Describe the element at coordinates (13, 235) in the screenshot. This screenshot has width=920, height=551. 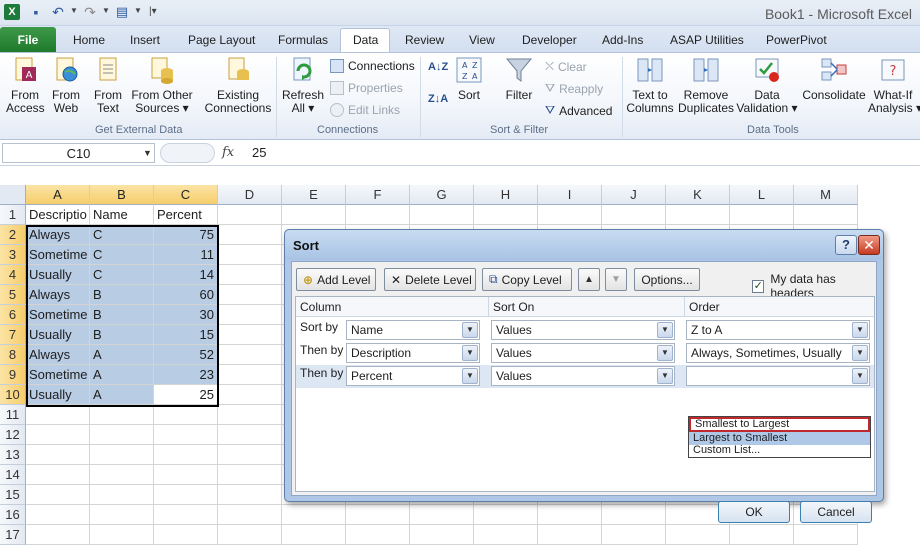
I see `row-header-2: 2` at that location.